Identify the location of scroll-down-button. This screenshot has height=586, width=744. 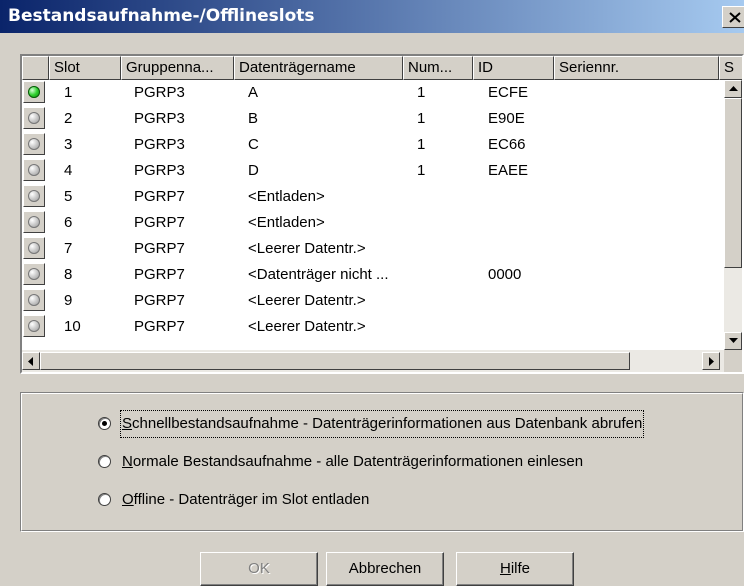
(733, 341).